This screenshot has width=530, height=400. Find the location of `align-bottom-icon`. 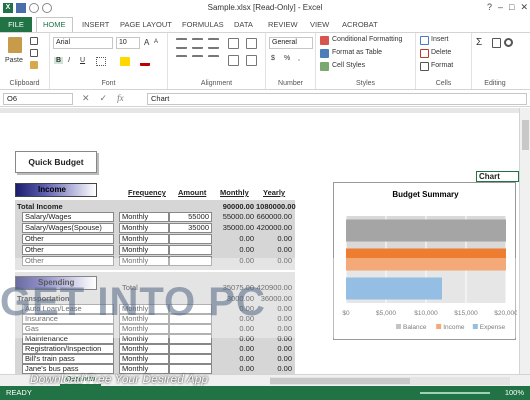

align-bottom-icon is located at coordinates (213, 43).